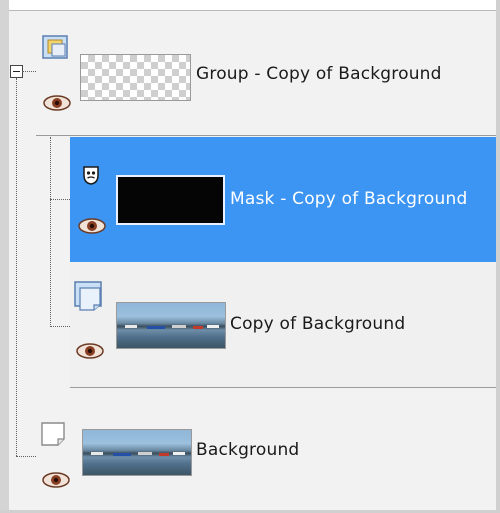 This screenshot has width=500, height=513. What do you see at coordinates (4, 256) in the screenshot?
I see `panel-left-border` at bounding box center [4, 256].